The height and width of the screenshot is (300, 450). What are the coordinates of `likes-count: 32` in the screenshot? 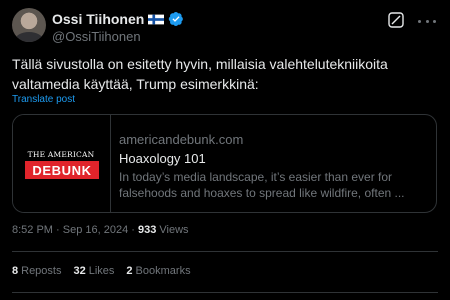 It's located at (79, 271).